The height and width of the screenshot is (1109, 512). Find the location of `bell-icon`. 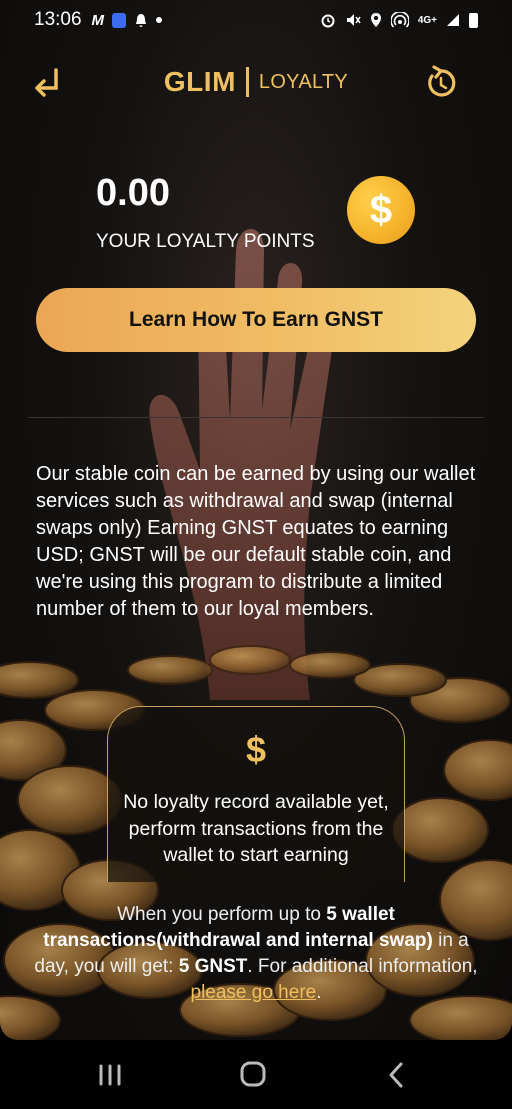

bell-icon is located at coordinates (141, 20).